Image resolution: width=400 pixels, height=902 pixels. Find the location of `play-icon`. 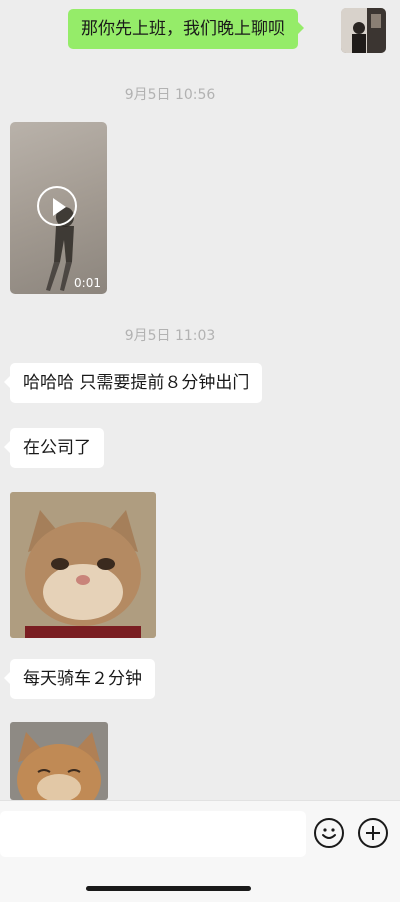

play-icon is located at coordinates (57, 206).